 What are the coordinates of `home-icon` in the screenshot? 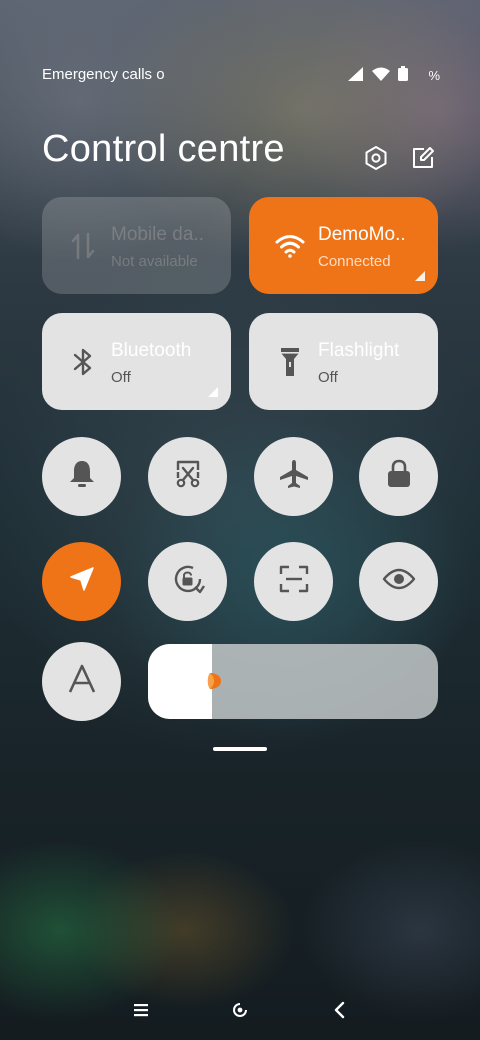 It's located at (240, 1012).